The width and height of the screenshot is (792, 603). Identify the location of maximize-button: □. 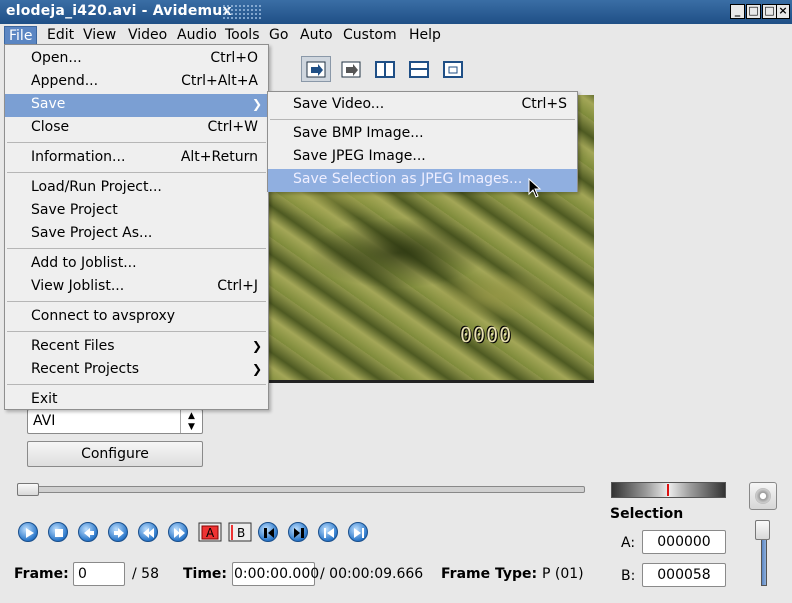
(769, 11).